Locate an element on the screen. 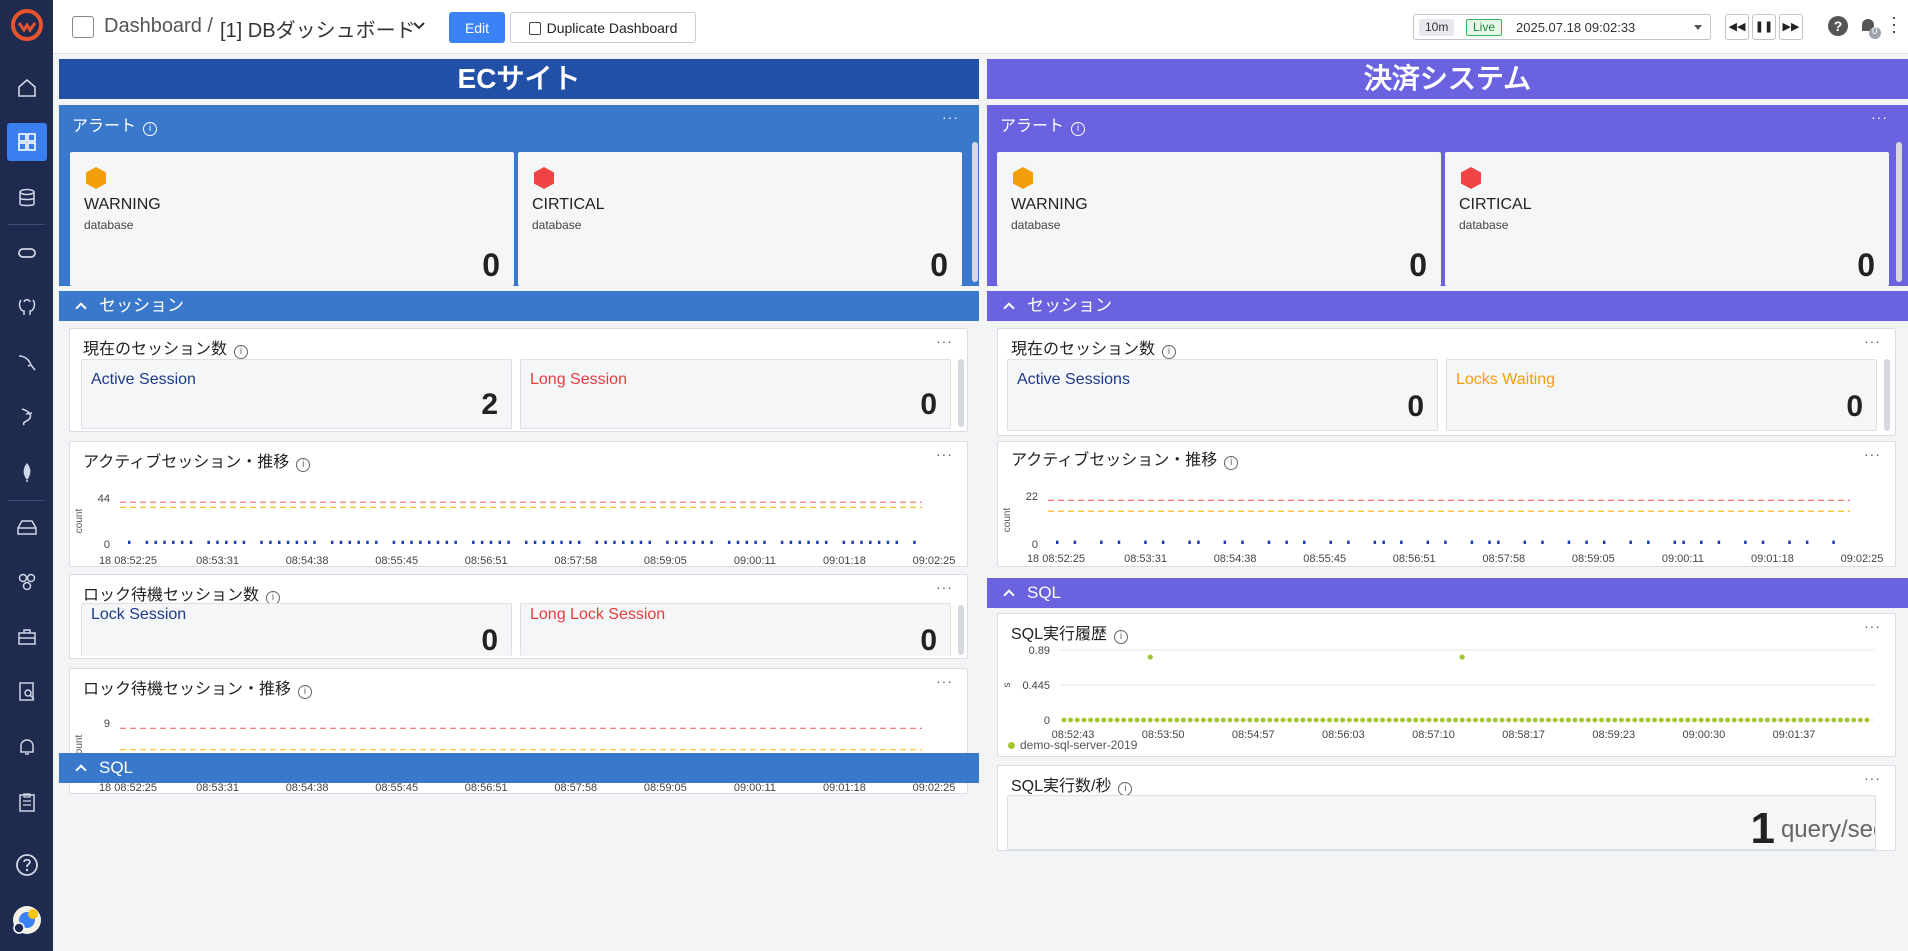 The height and width of the screenshot is (951, 1908). help-icon: ? is located at coordinates (1838, 26).